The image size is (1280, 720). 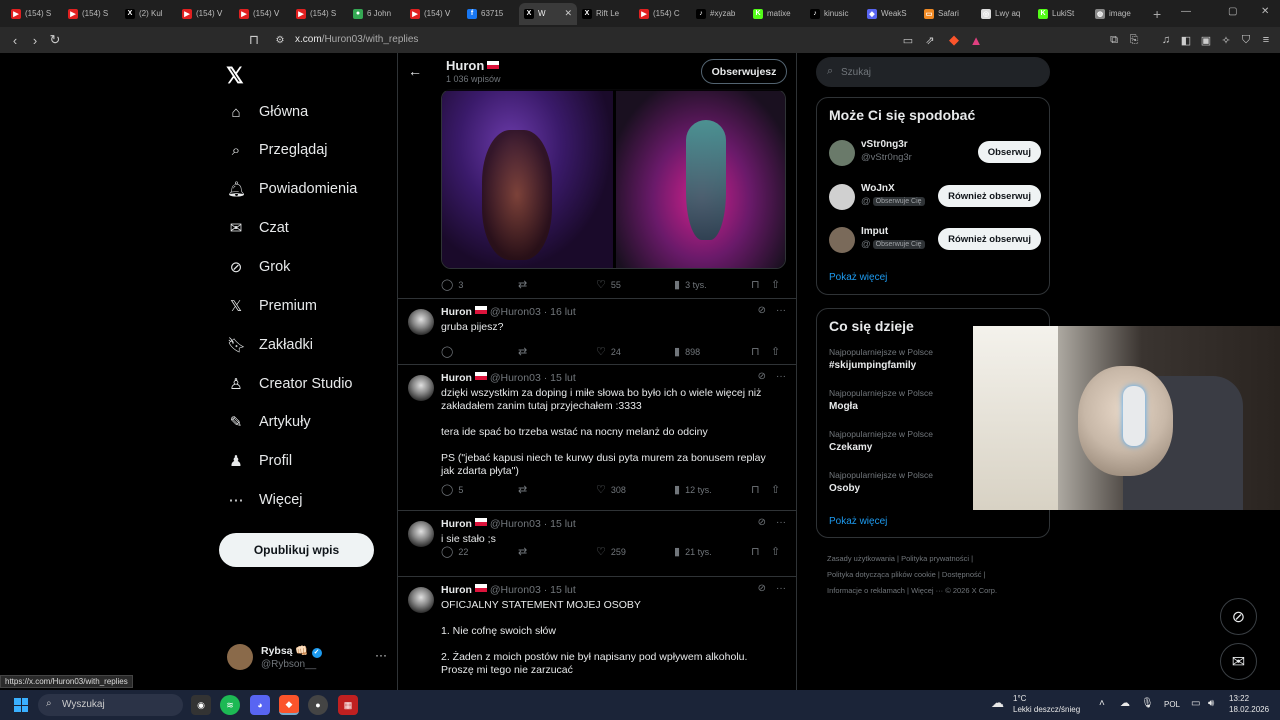 What do you see at coordinates (1246, 40) in the screenshot?
I see `vpn-icon: ⛉` at bounding box center [1246, 40].